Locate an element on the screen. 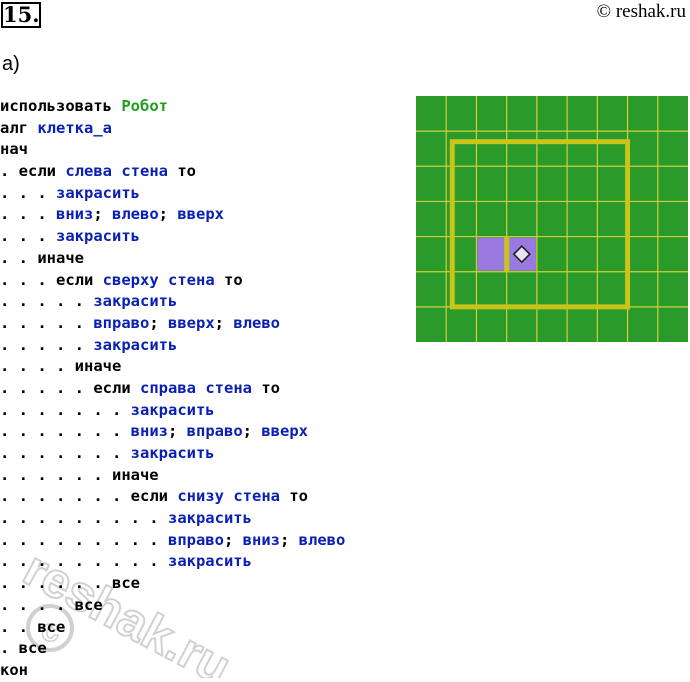 This screenshot has width=690, height=682. code-token-cmd: справа стена is located at coordinates (196, 387).